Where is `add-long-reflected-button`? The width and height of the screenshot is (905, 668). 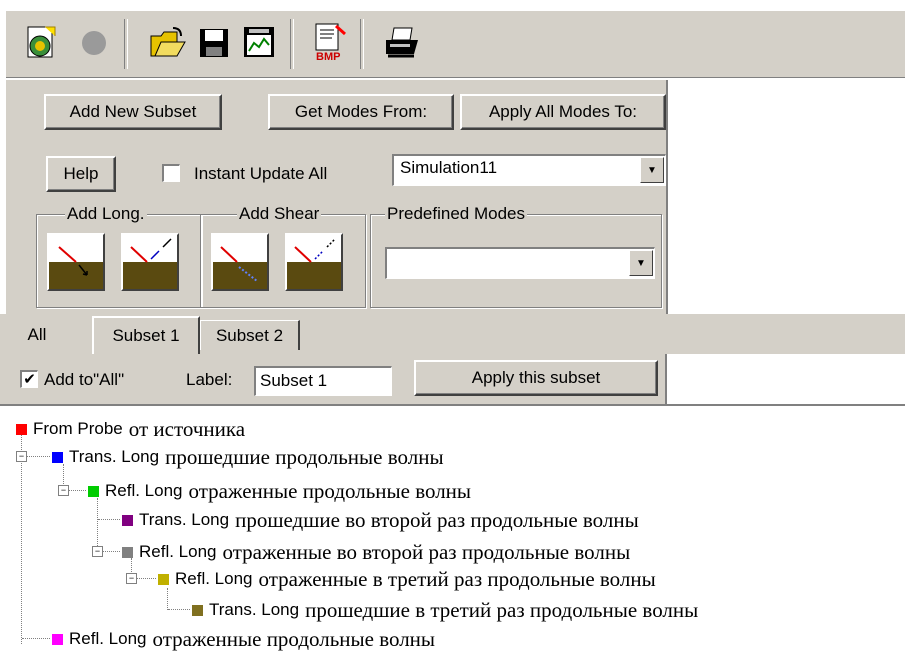 add-long-reflected-button is located at coordinates (150, 262).